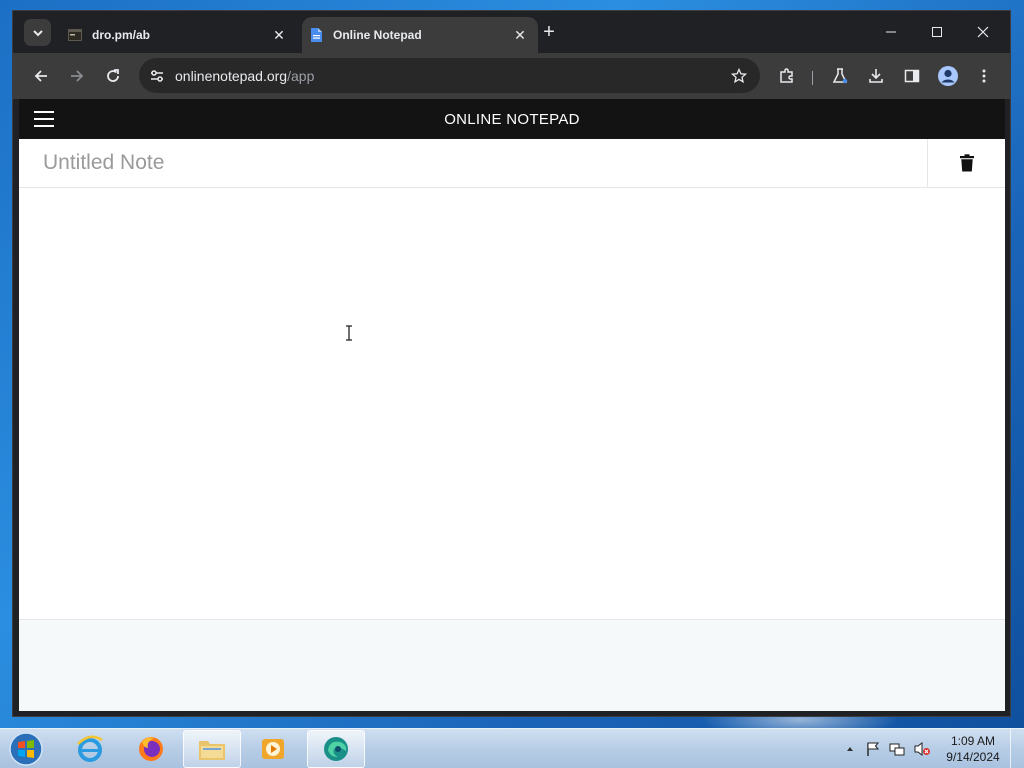  What do you see at coordinates (888, 748) in the screenshot?
I see `system-tray` at bounding box center [888, 748].